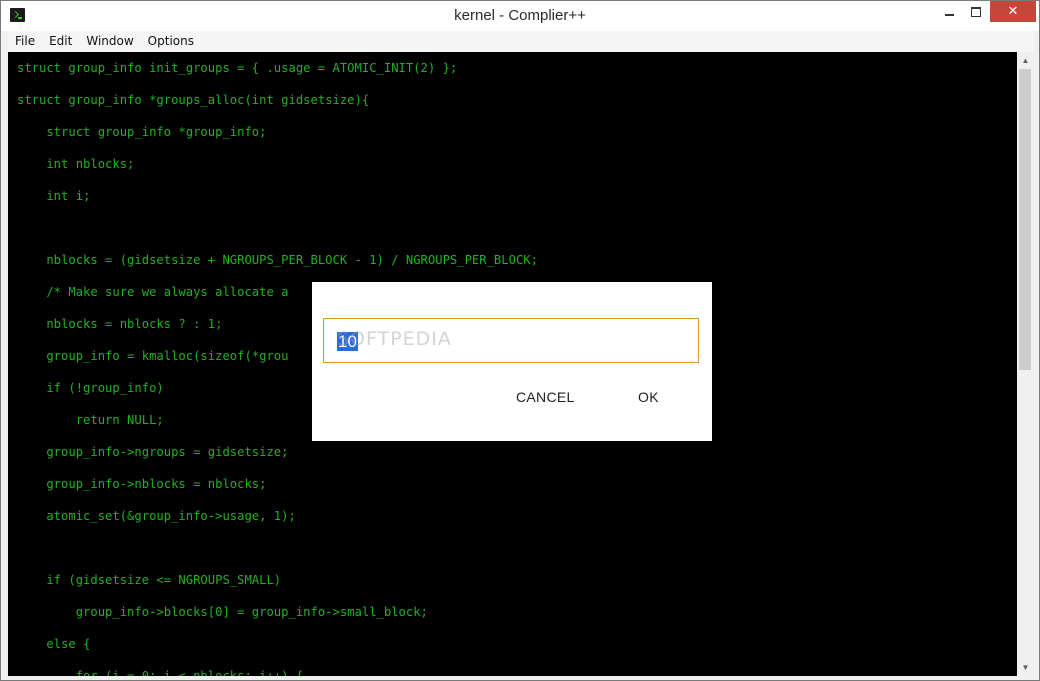 The height and width of the screenshot is (681, 1040). Describe the element at coordinates (153, 292) in the screenshot. I see `code-line: /* Make sure we always allocate a` at that location.